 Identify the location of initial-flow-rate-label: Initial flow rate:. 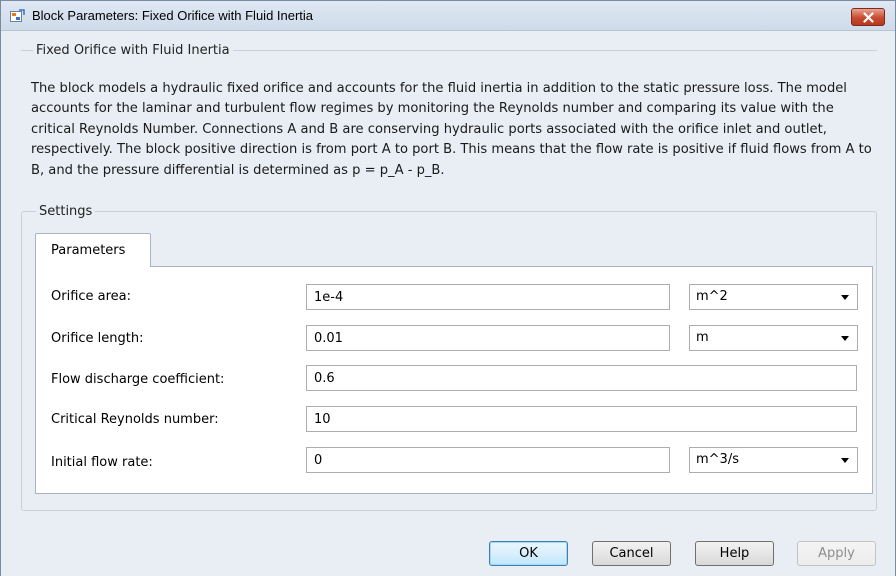
(102, 462).